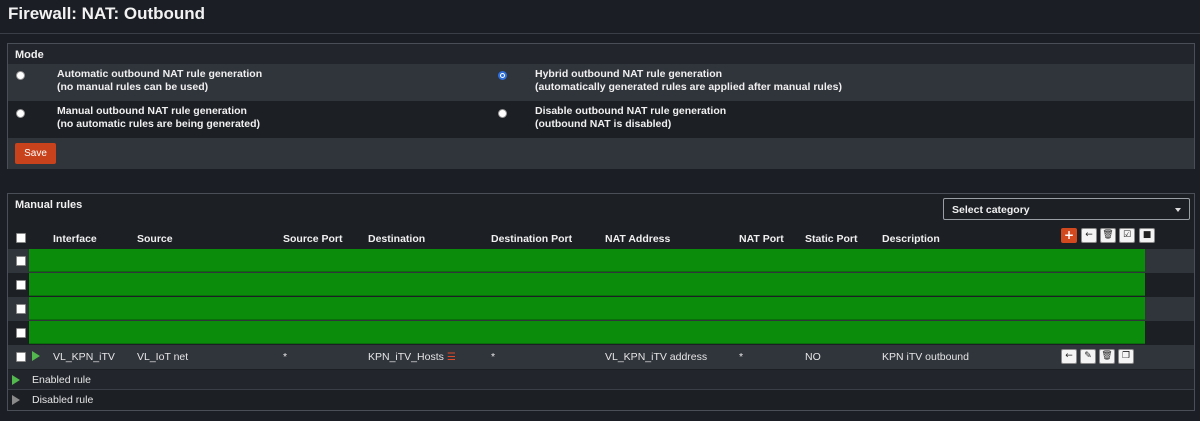 This screenshot has height=421, width=1200. I want to click on legend-disabled: Disabled rule, so click(601, 400).